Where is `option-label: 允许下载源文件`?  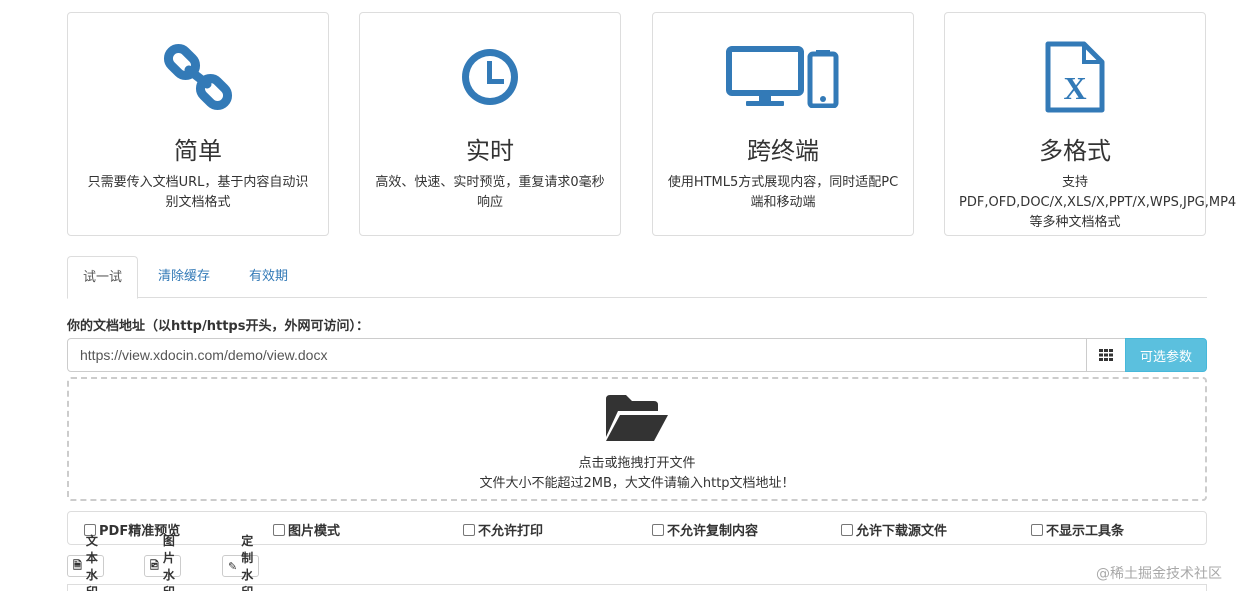
option-label: 允许下载源文件 is located at coordinates (902, 531).